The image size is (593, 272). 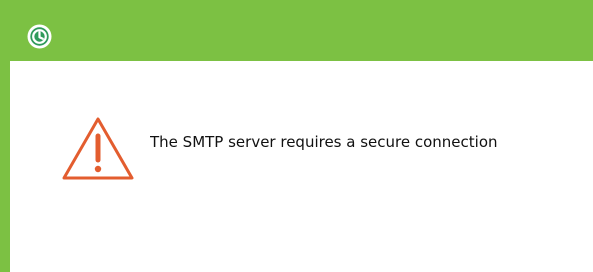 I want to click on warning-triangle-icon, so click(x=98, y=148).